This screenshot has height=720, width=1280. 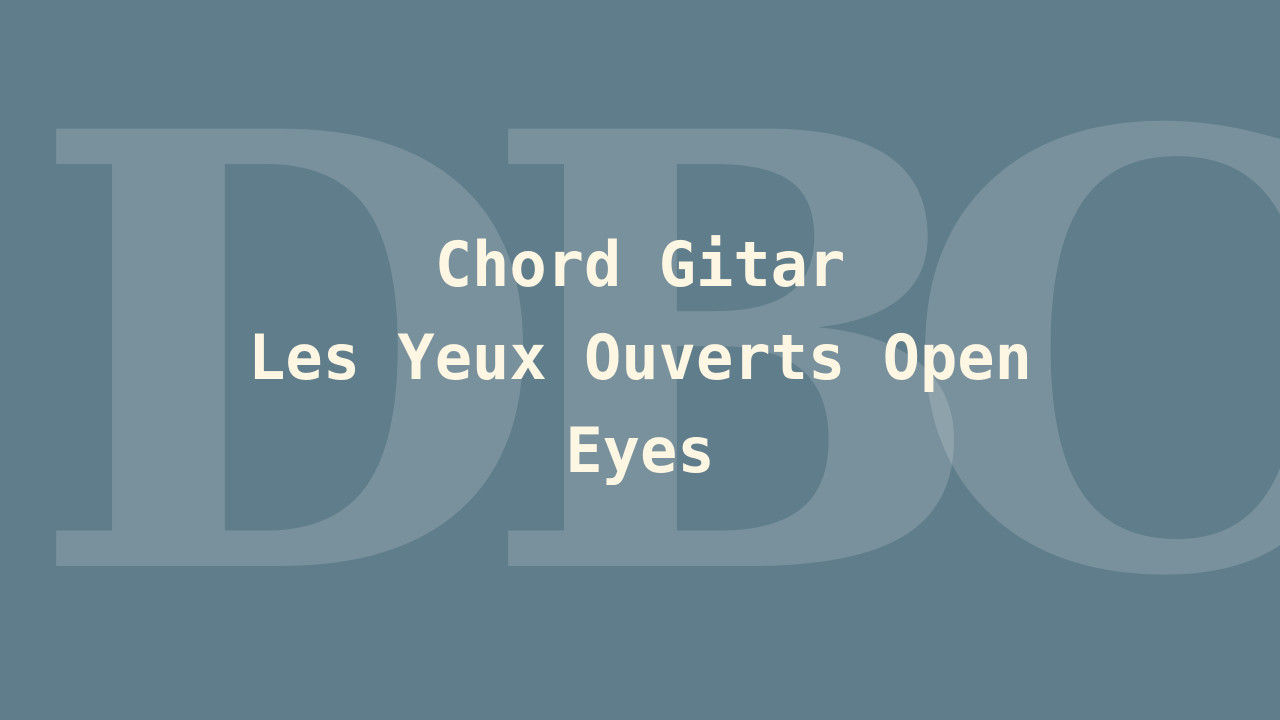 I want to click on title-line-2: Les Yeux Ouverts Open, so click(x=640, y=357).